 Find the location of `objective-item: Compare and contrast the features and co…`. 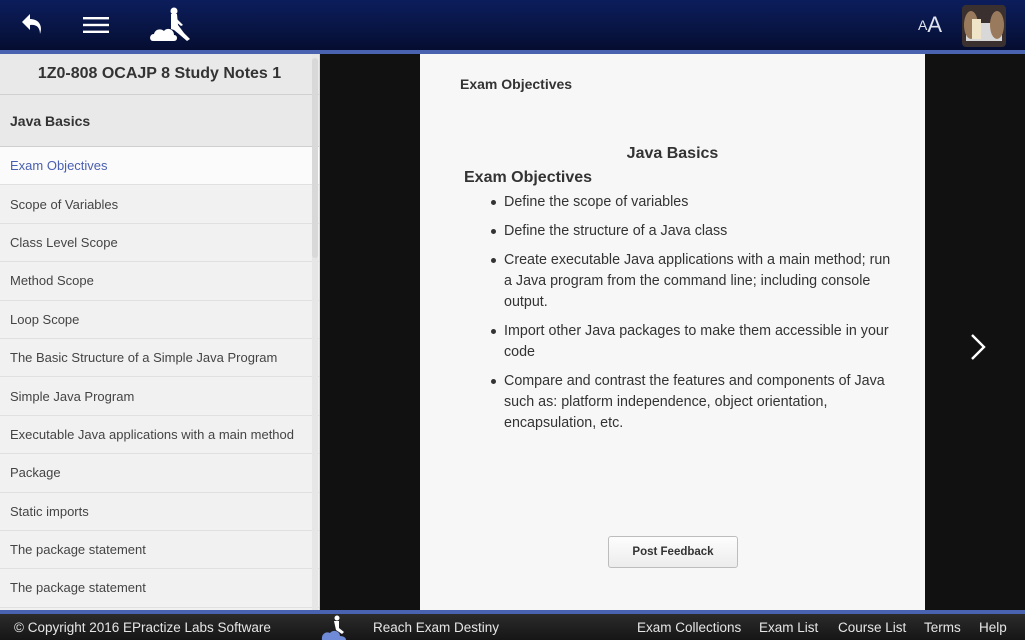

objective-item: Compare and contrast the features and co… is located at coordinates (692, 402).